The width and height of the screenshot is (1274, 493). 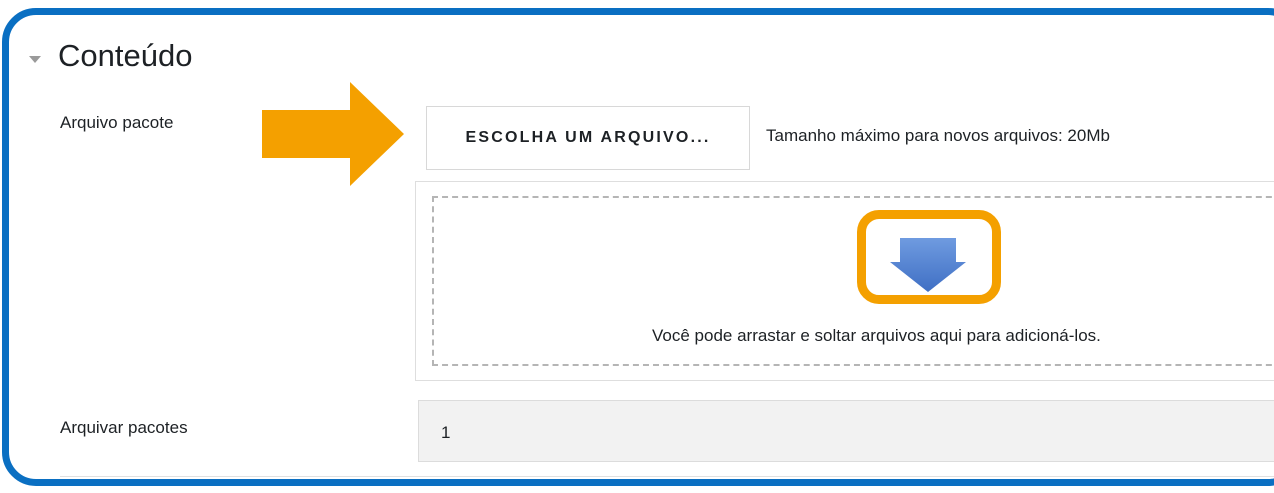 I want to click on download-arrow-icon, so click(x=928, y=265).